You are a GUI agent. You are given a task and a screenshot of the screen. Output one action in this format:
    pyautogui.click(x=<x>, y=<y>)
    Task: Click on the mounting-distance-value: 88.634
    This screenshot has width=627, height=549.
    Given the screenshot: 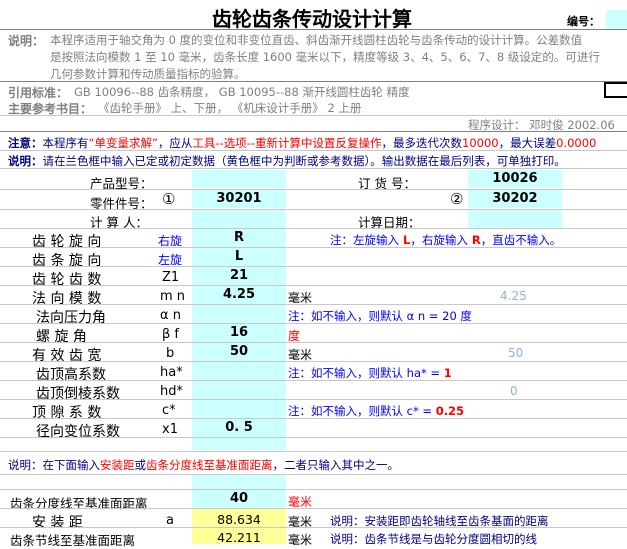 What is the action you would take?
    pyautogui.click(x=239, y=519)
    